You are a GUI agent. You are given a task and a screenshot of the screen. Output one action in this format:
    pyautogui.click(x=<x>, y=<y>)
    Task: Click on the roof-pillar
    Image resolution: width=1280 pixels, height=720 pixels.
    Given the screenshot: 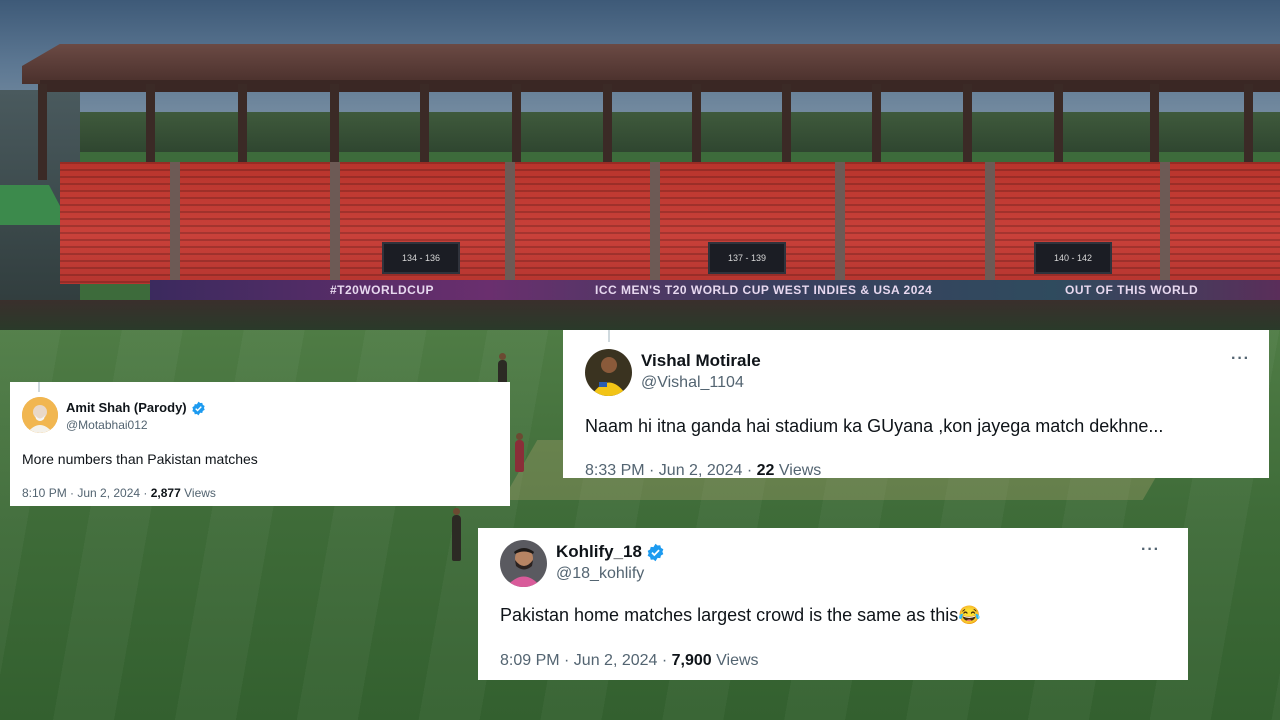 What is the action you would take?
    pyautogui.click(x=42, y=132)
    